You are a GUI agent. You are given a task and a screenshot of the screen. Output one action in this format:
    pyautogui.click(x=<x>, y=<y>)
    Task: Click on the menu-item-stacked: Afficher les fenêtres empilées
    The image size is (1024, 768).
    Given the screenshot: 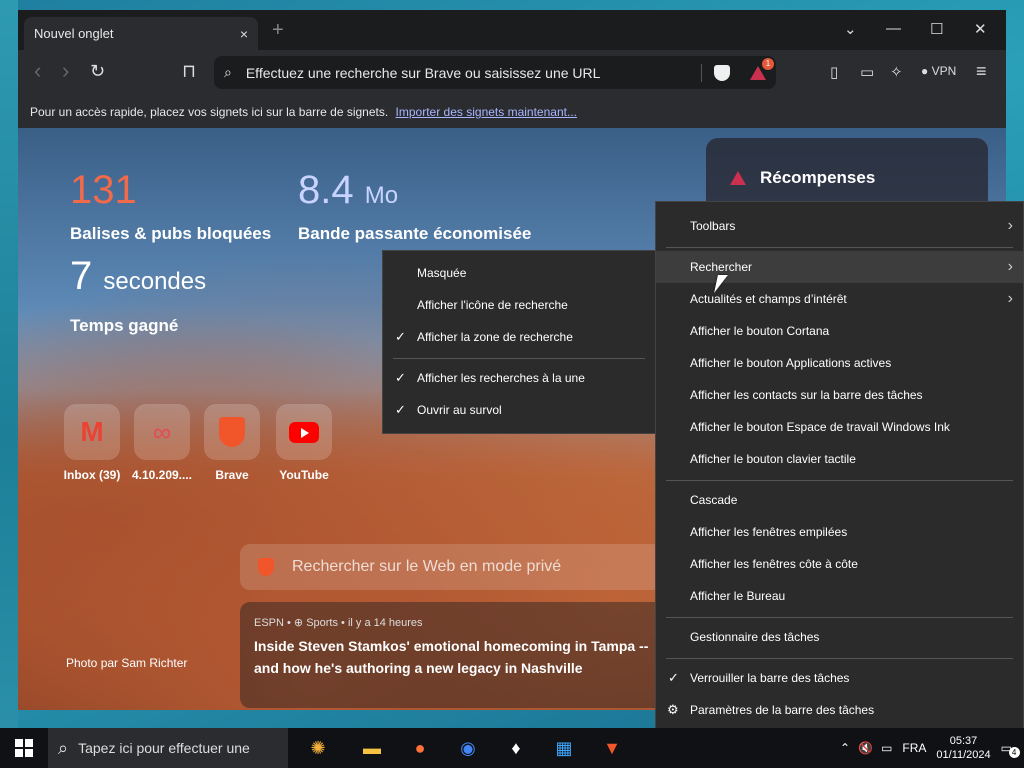 What is the action you would take?
    pyautogui.click(x=839, y=532)
    